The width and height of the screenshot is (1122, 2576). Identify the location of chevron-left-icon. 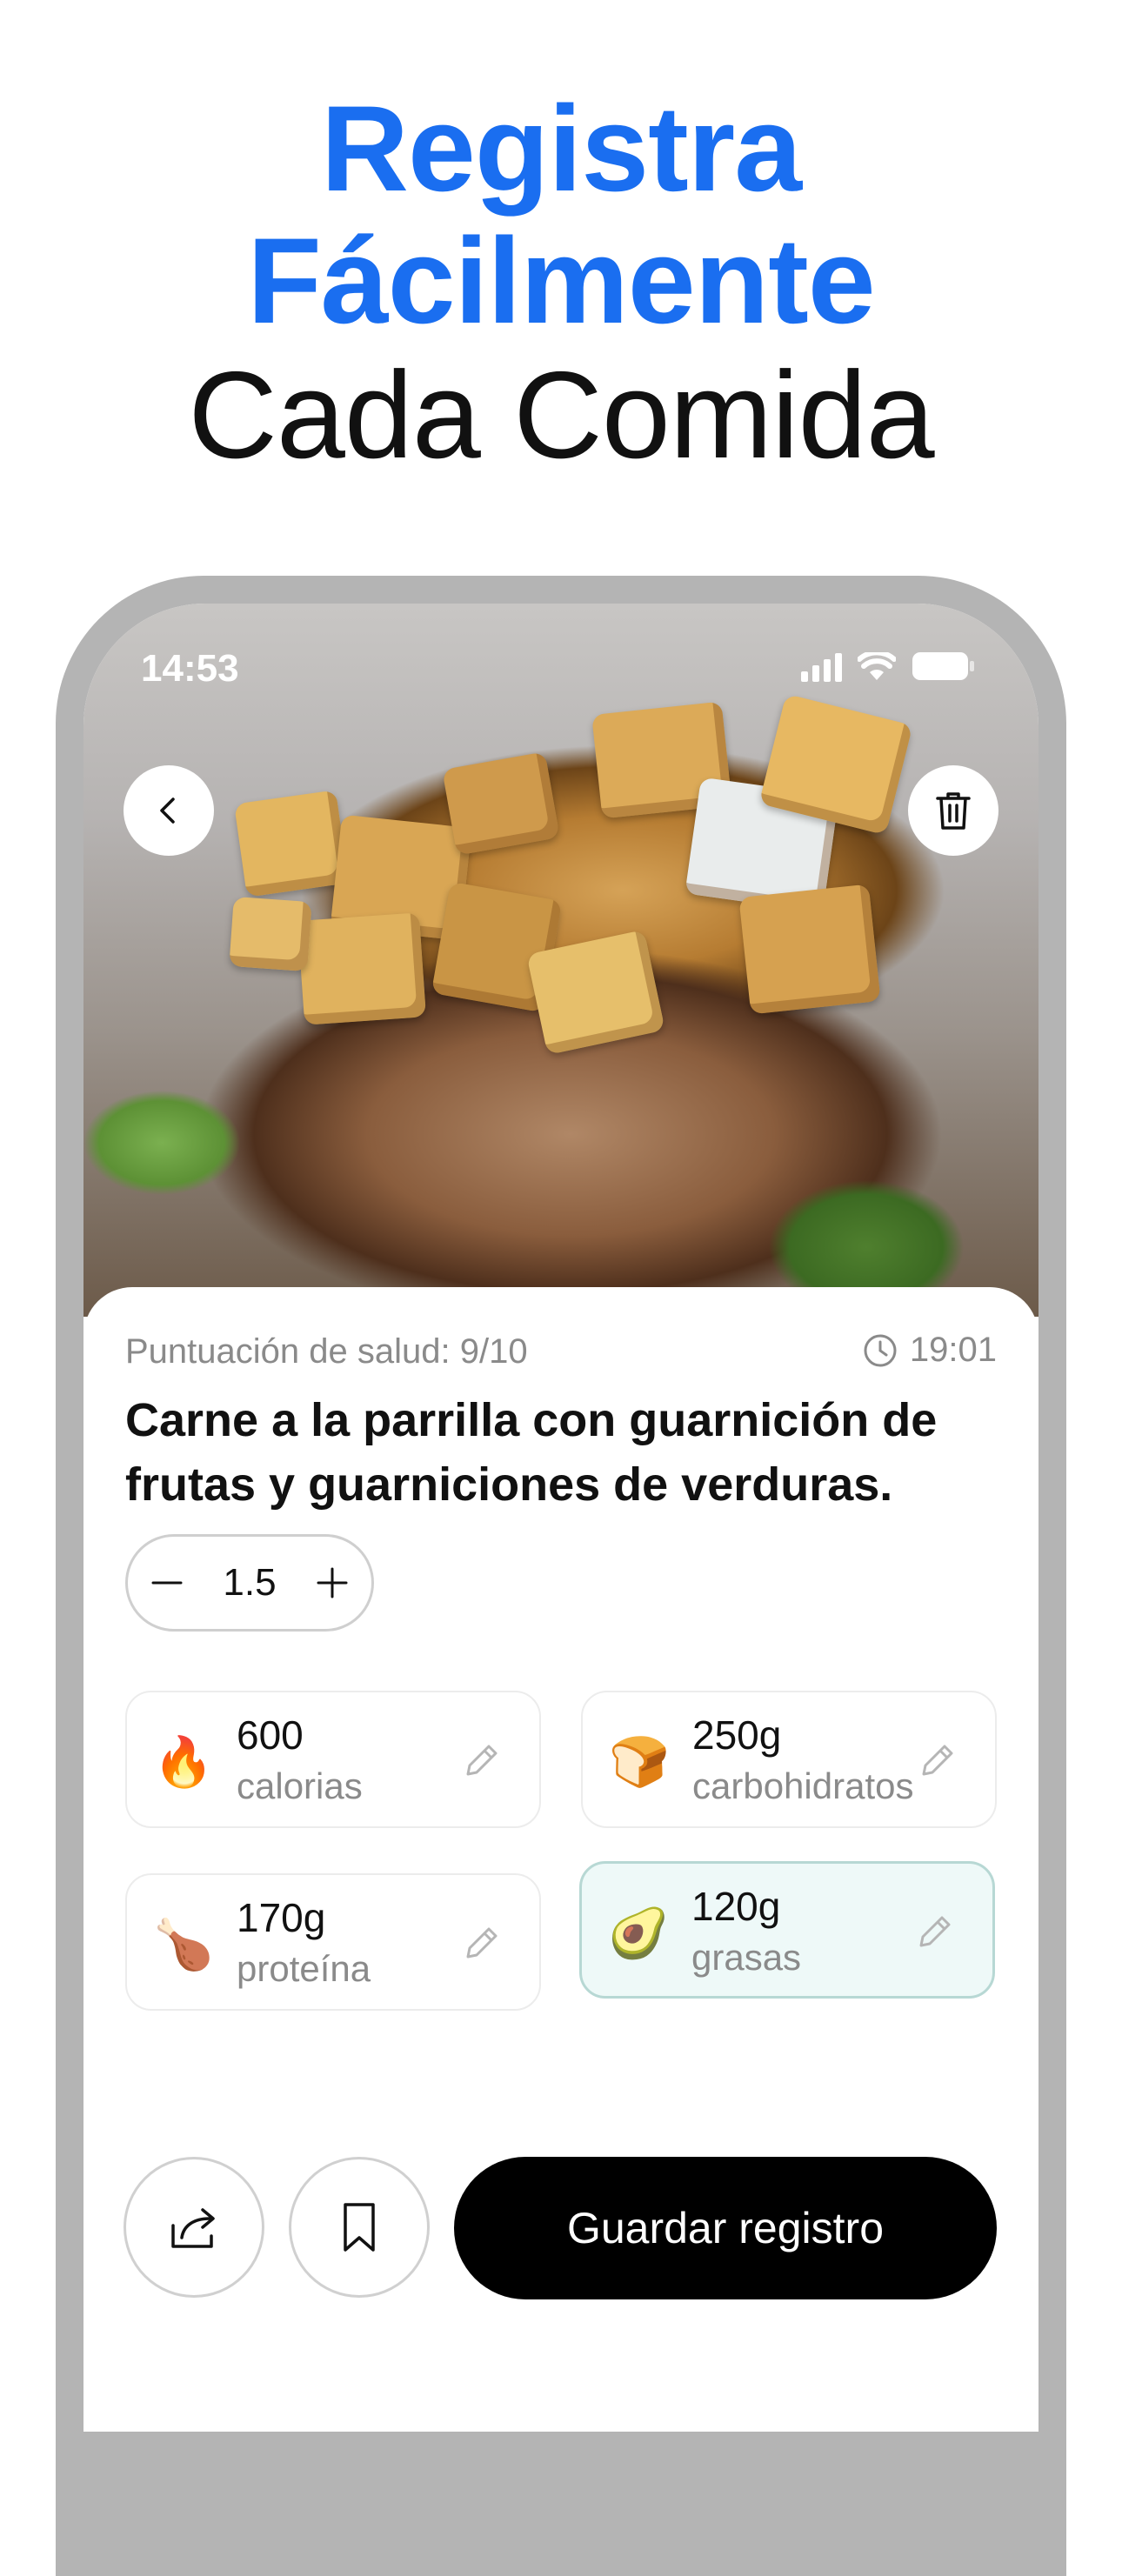
(167, 810).